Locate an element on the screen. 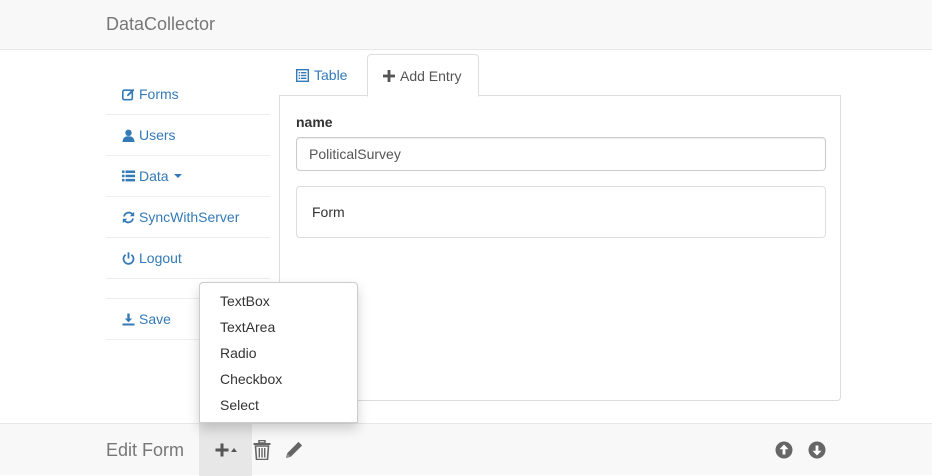  add-field-dropdown-menu: TextBox TextArea Radio Checkbox Select is located at coordinates (278, 352).